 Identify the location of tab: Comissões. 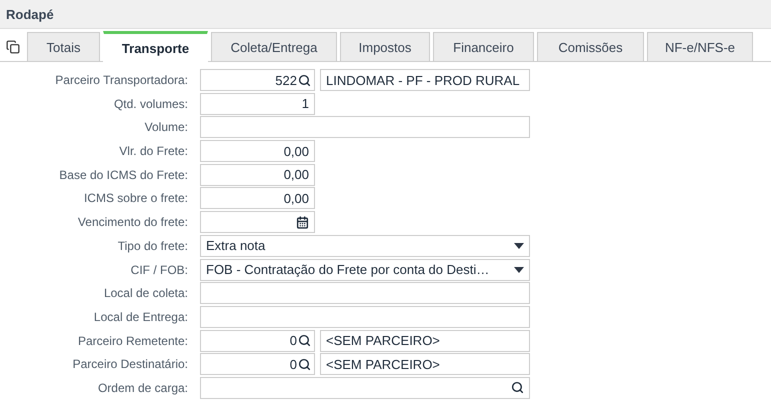
(590, 46).